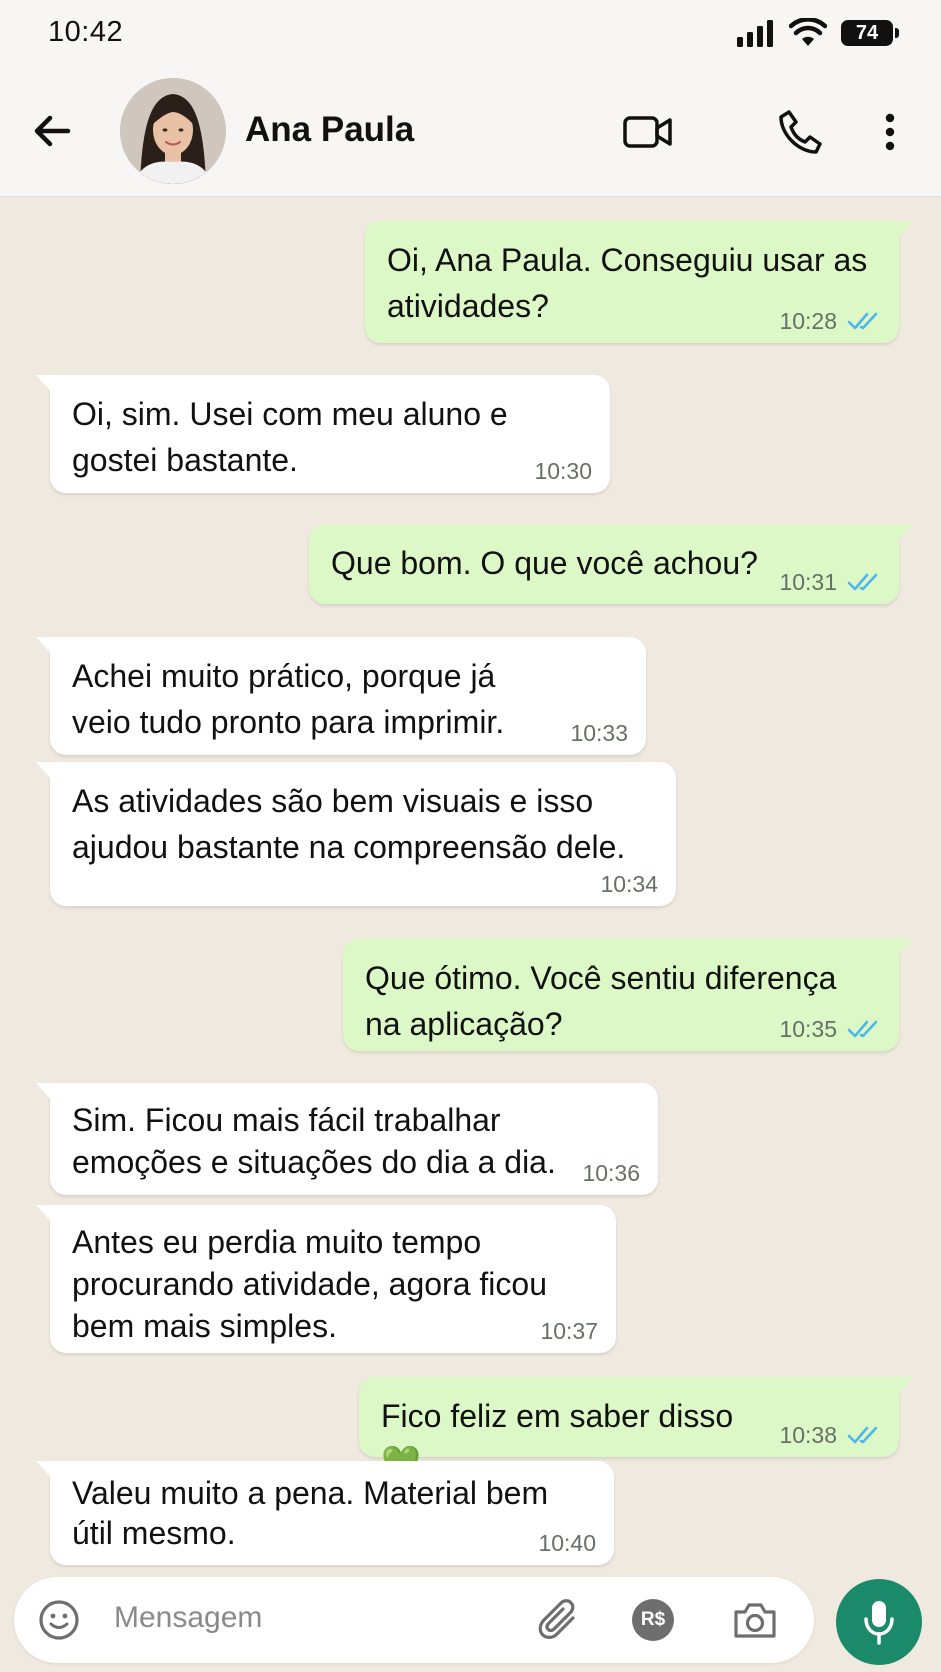  What do you see at coordinates (544, 563) in the screenshot?
I see `message-text: Que bom. O que você achou?` at bounding box center [544, 563].